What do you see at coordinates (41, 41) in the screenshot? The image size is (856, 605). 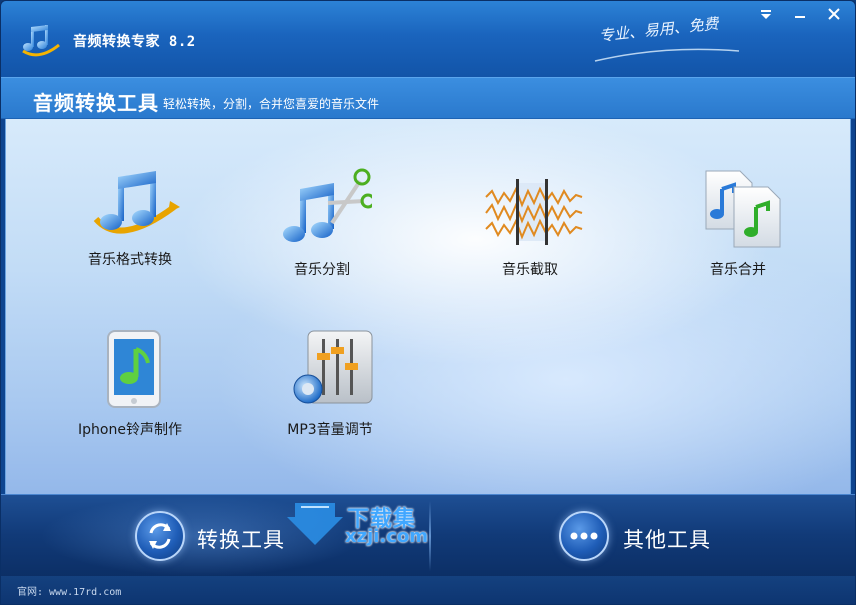 I see `app-logo-icon` at bounding box center [41, 41].